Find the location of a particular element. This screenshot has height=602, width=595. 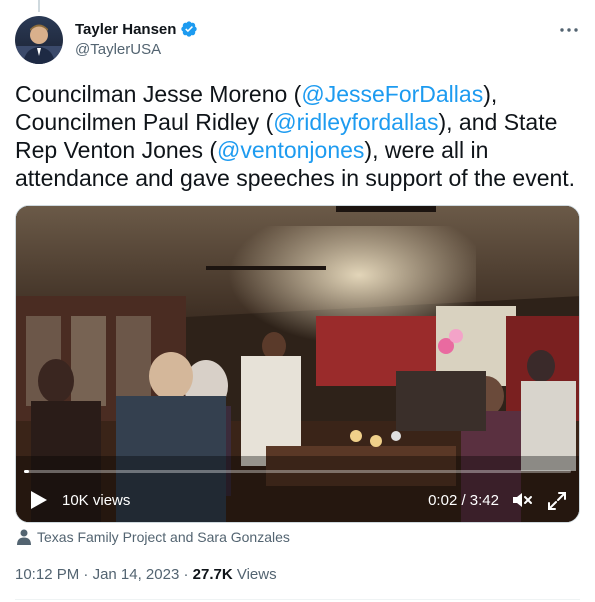

video-progress-fill is located at coordinates (27, 471).